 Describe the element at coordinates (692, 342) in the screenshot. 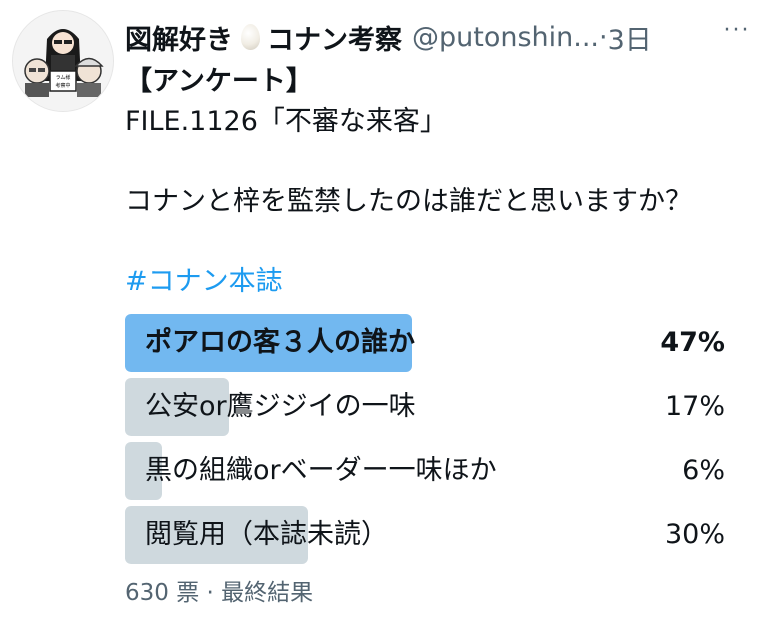

I see `poll-choice-percent: 47%` at that location.